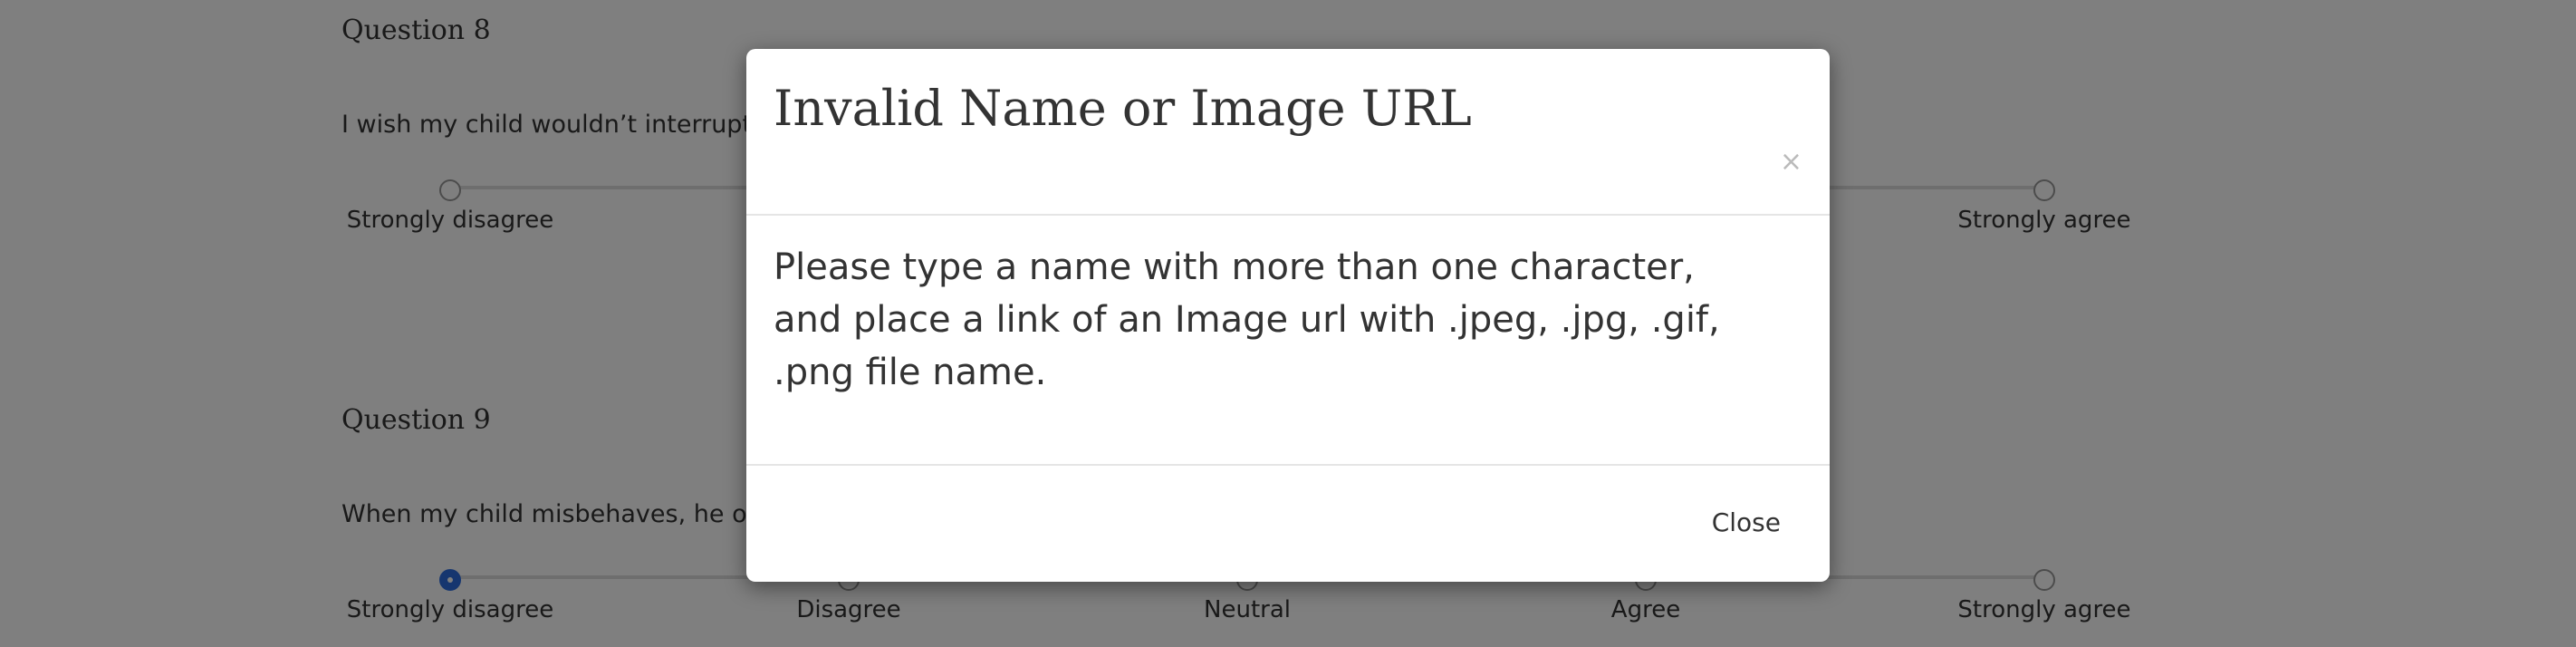 The width and height of the screenshot is (2576, 647). I want to click on modal-footer: Close, so click(1288, 523).